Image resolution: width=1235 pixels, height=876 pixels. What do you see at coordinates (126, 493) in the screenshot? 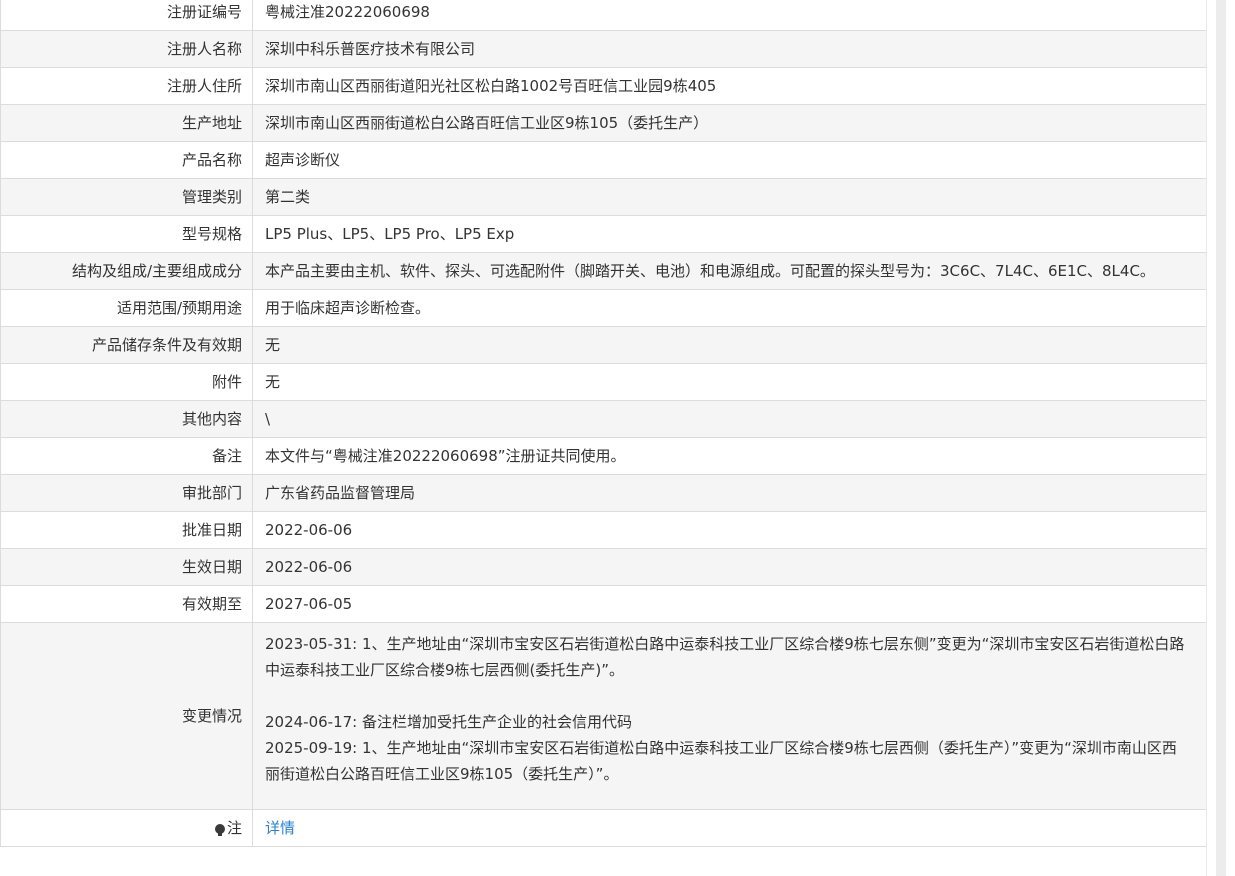
I see `row-label: 审批部门` at bounding box center [126, 493].